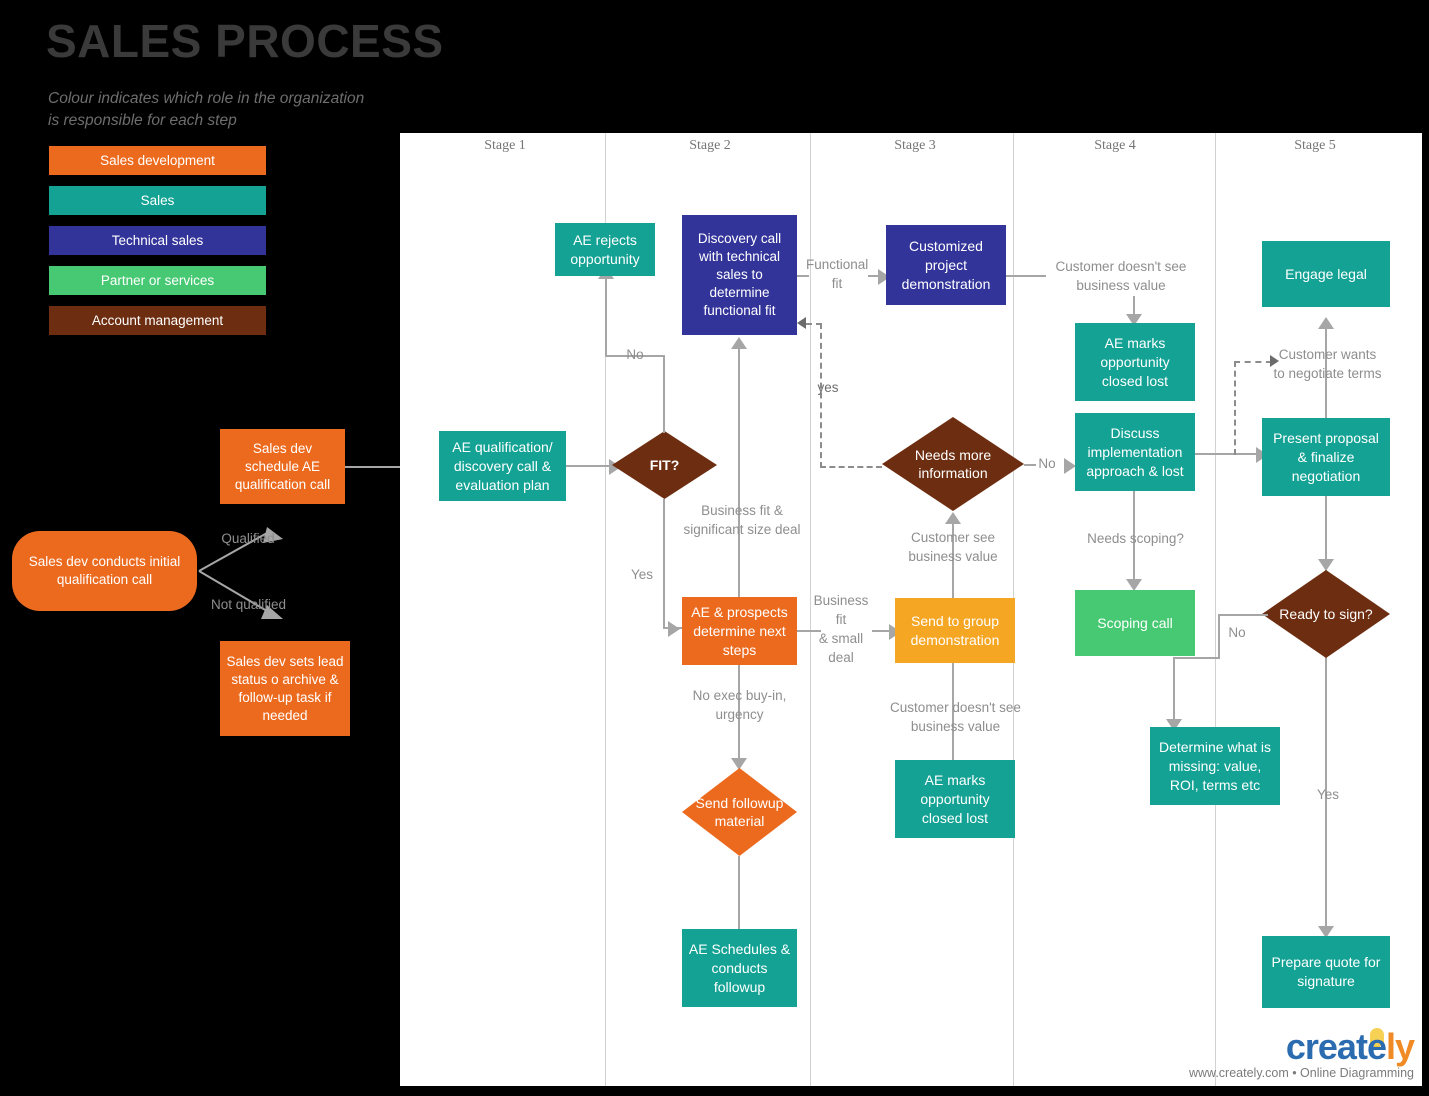 This screenshot has width=1429, height=1096. I want to click on edge-label-no-exec-buyin: No exec buy-in, urgency, so click(739, 705).